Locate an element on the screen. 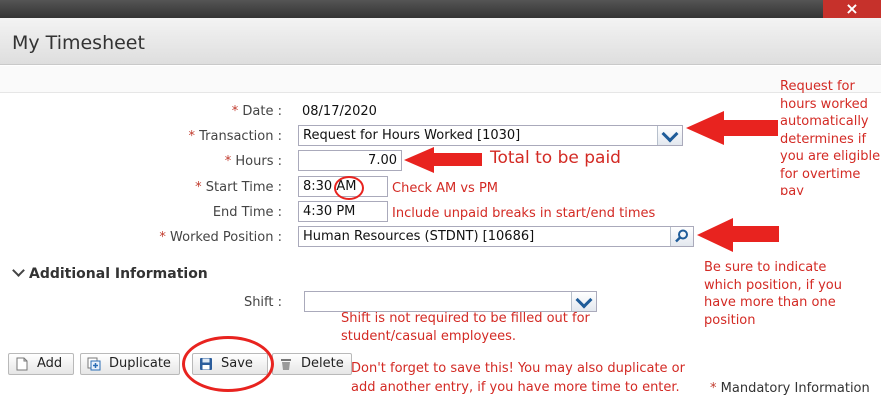 The width and height of the screenshot is (881, 406). trash-icon is located at coordinates (286, 364).